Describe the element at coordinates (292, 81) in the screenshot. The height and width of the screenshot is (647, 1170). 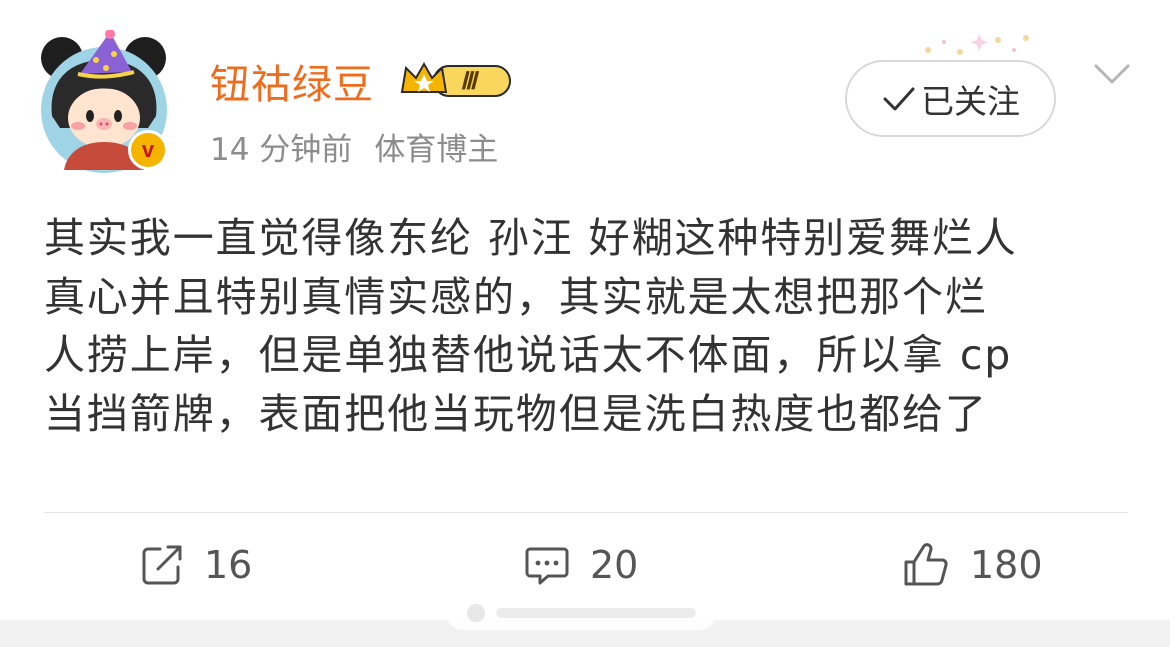
I see `author-name: 钮祜绿豆` at that location.